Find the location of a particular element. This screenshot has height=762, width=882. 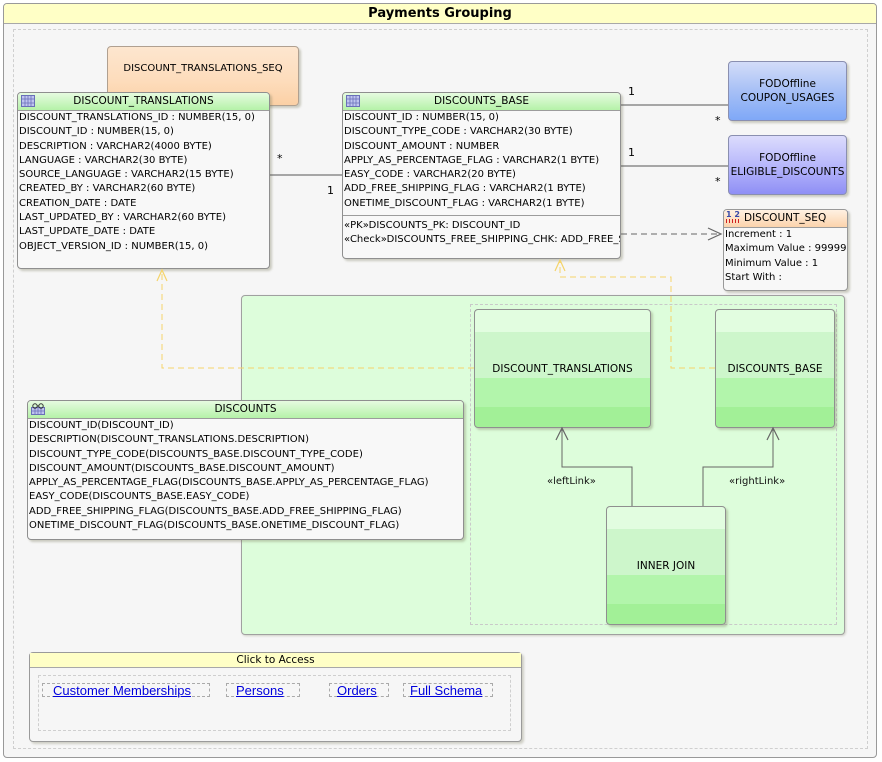

sequence-name: DISCOUNT_SEQ is located at coordinates (785, 218).